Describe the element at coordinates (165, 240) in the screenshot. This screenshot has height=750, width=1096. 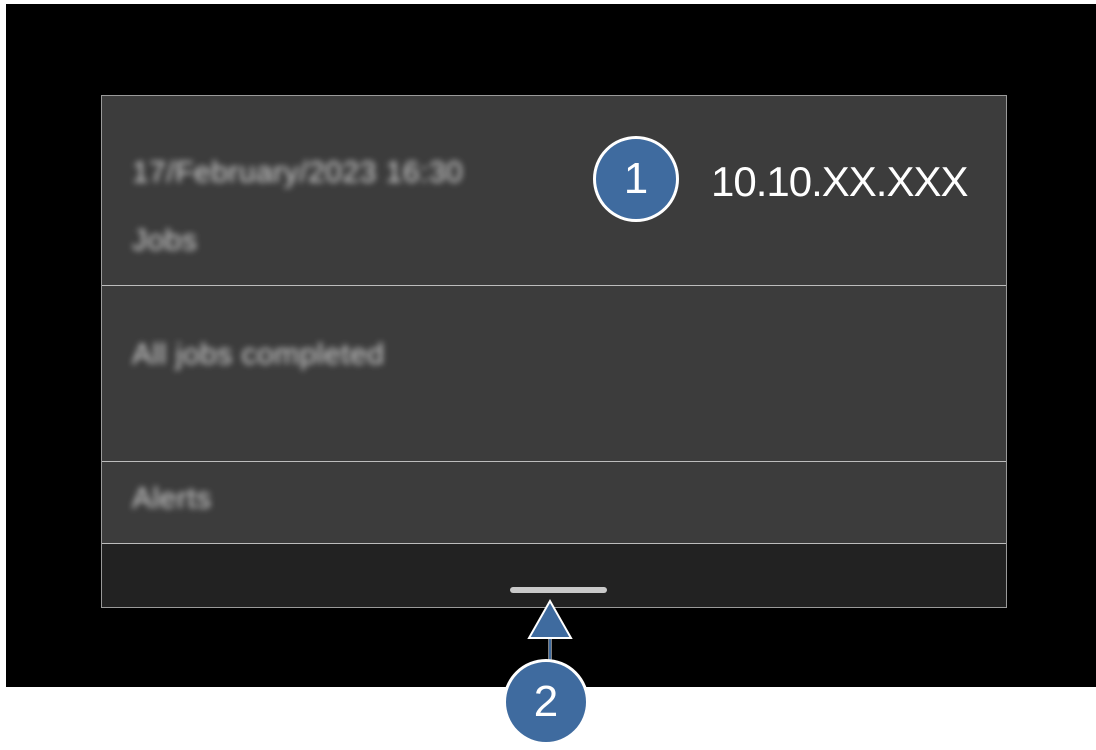
I see `jobs-label: Jobs` at that location.